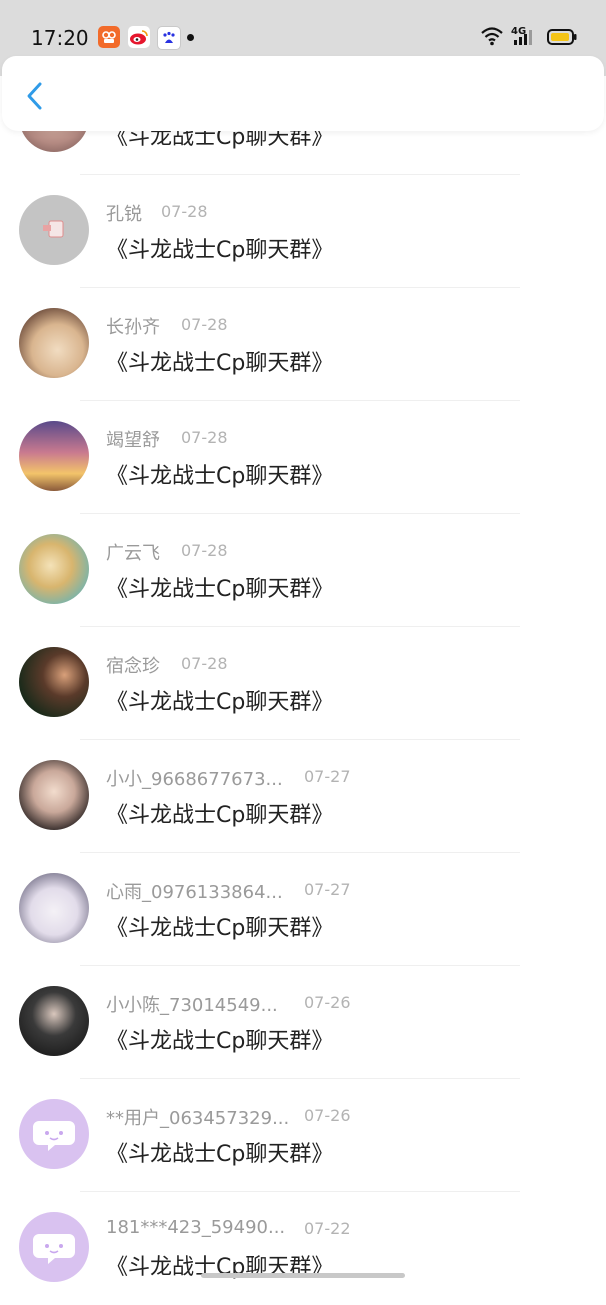 The width and height of the screenshot is (606, 1305). Describe the element at coordinates (303, 796) in the screenshot. I see `list-item: 小小_9668677673... 07-27 《斗龙战士Cp聊天群》` at that location.